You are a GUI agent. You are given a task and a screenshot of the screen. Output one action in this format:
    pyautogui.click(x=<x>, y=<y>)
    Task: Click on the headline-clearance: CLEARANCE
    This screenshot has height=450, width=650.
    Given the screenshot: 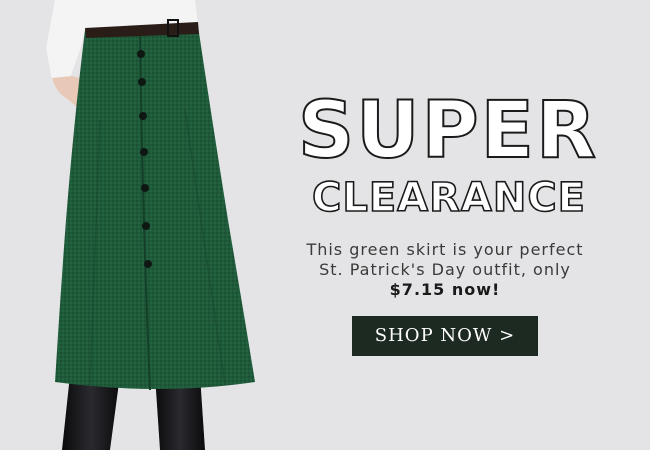 What is the action you would take?
    pyautogui.click(x=449, y=198)
    